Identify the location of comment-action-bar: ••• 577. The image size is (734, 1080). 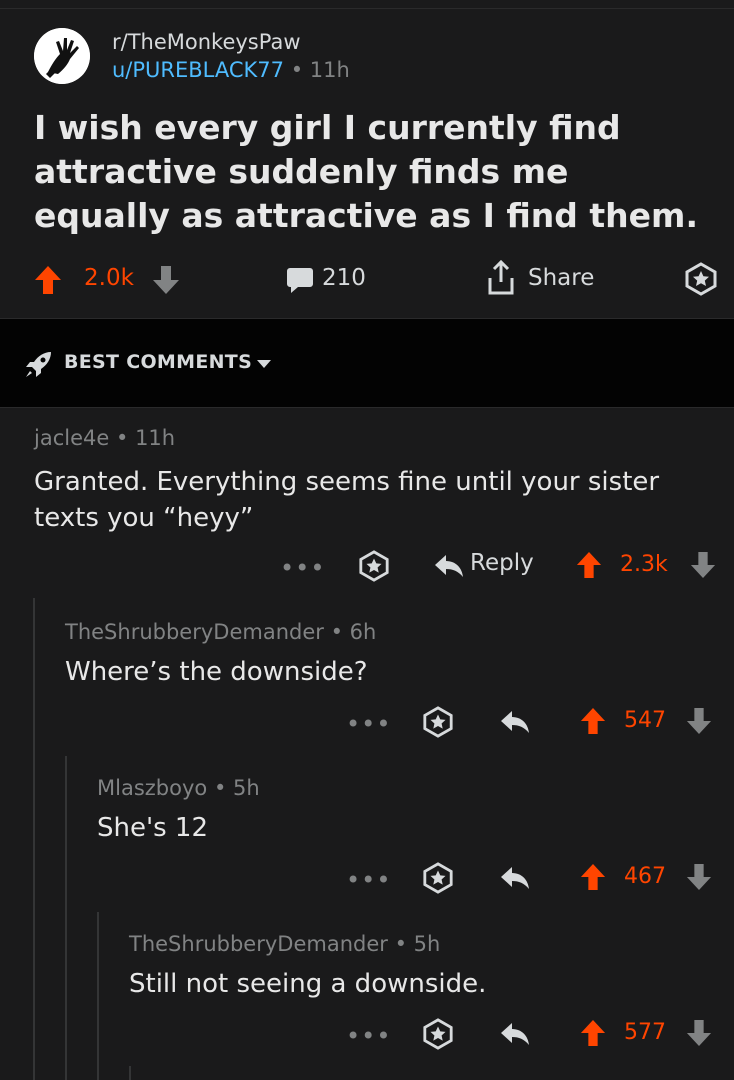
(367, 1038).